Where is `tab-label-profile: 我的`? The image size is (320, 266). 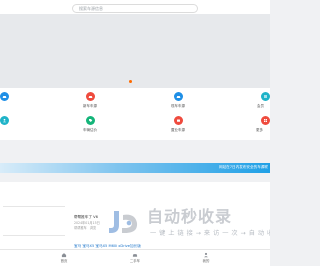 tab-label-profile: 我的 is located at coordinates (206, 261).